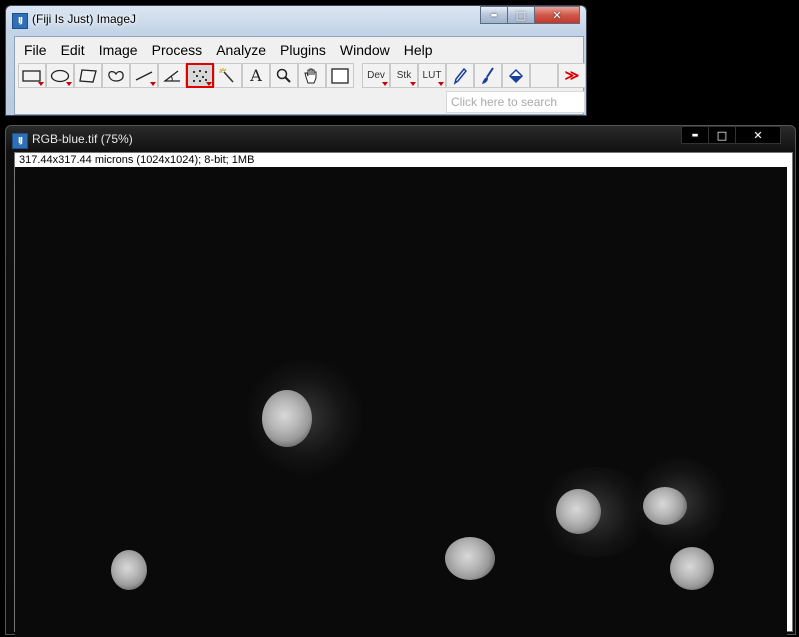  What do you see at coordinates (200, 75) in the screenshot?
I see `multipoint-tool-button` at bounding box center [200, 75].